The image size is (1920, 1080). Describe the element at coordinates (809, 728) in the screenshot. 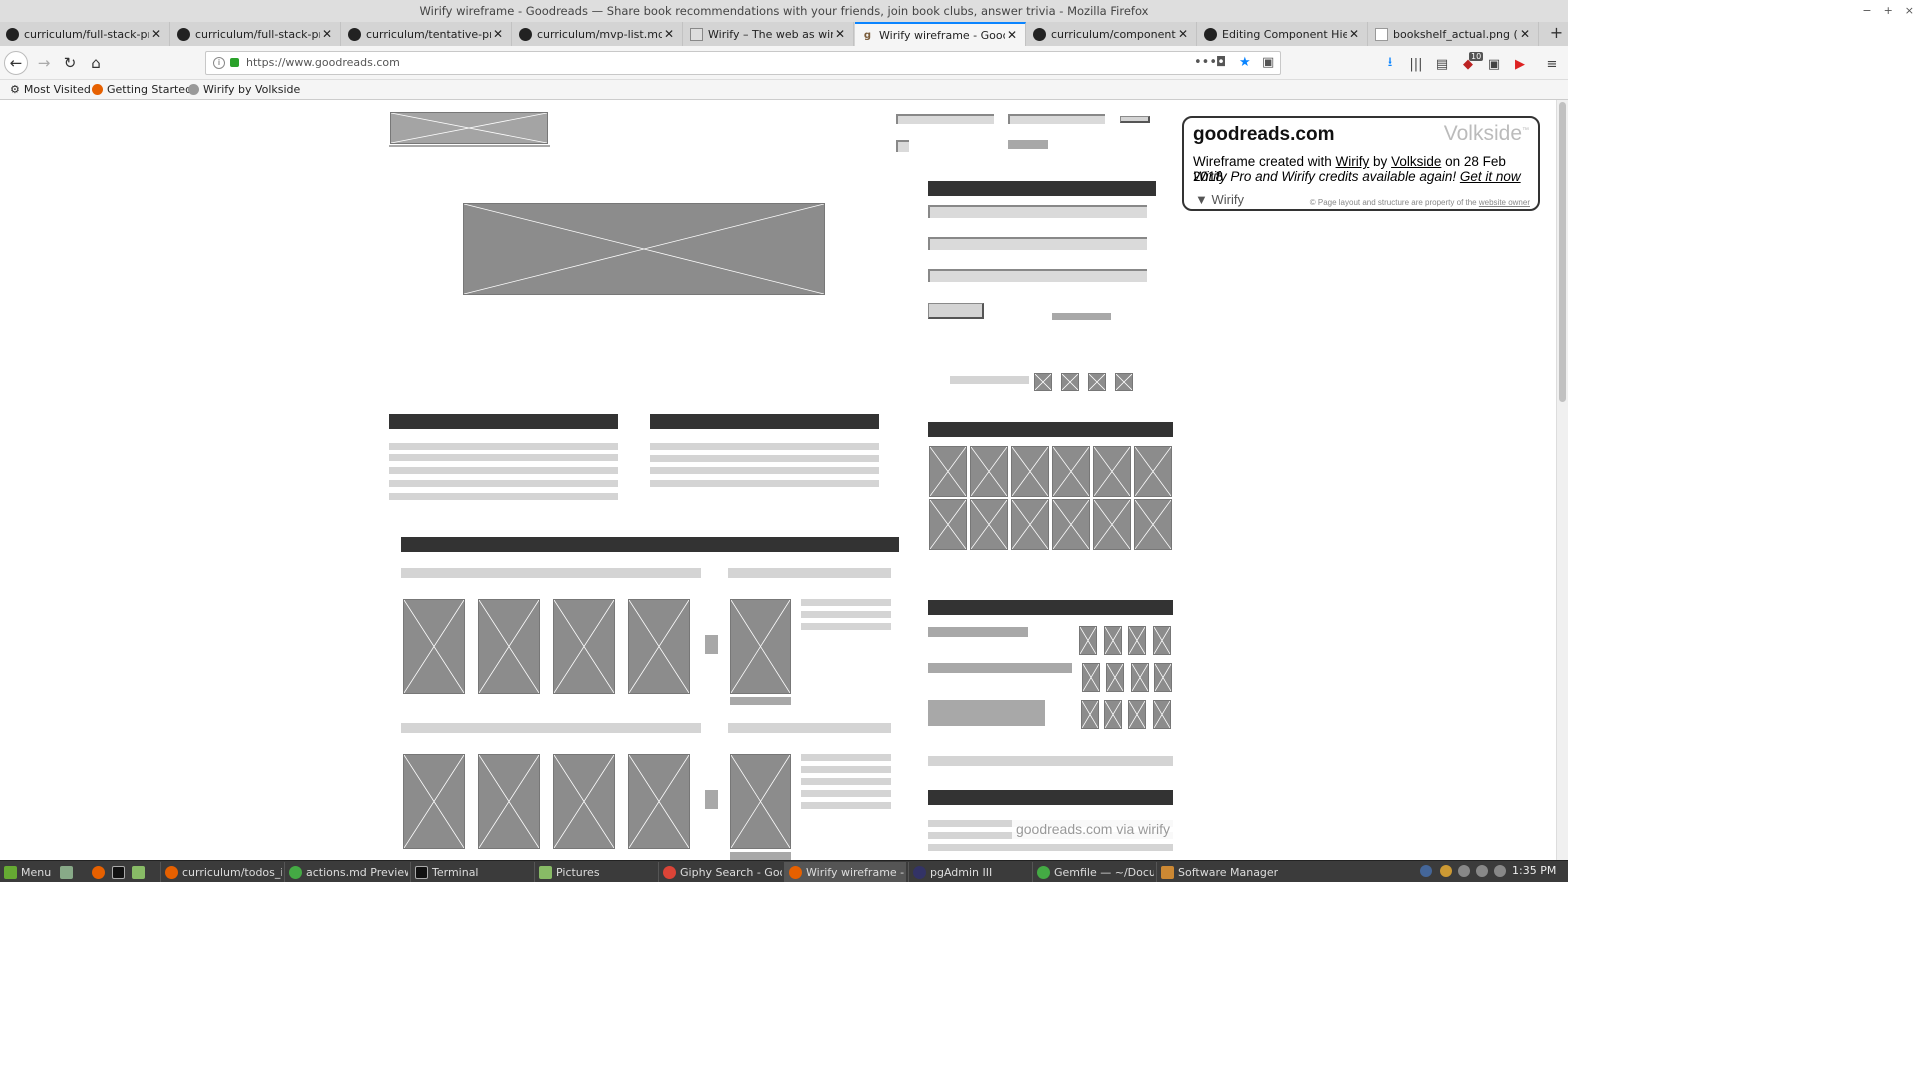

I see `shelf-title-line` at that location.